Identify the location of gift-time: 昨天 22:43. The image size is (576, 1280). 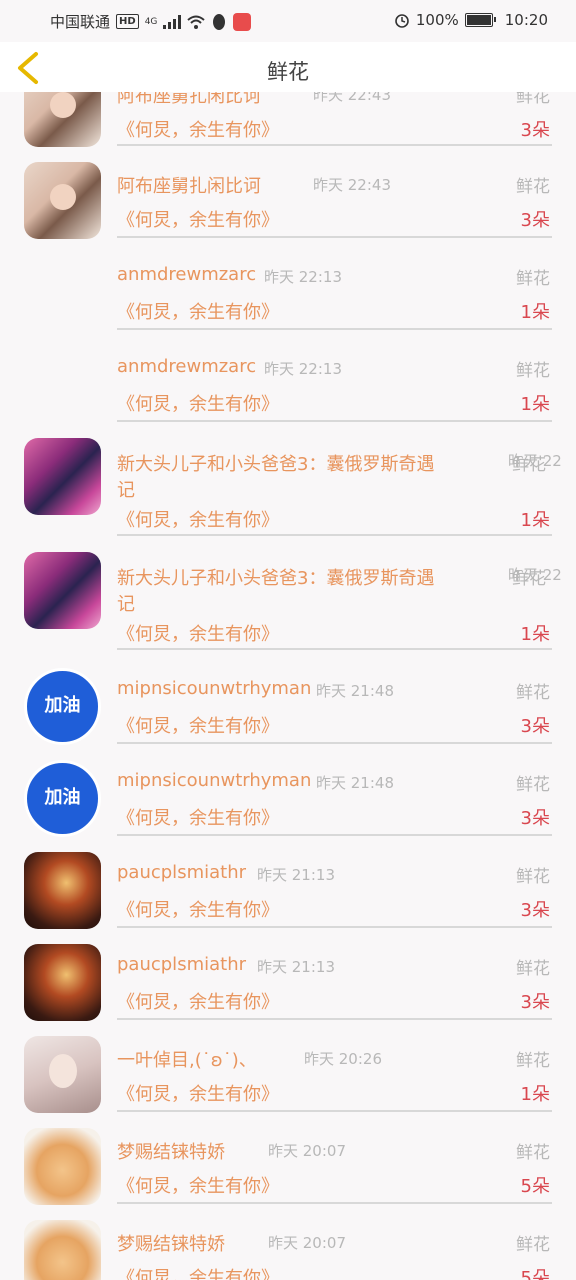
(352, 185).